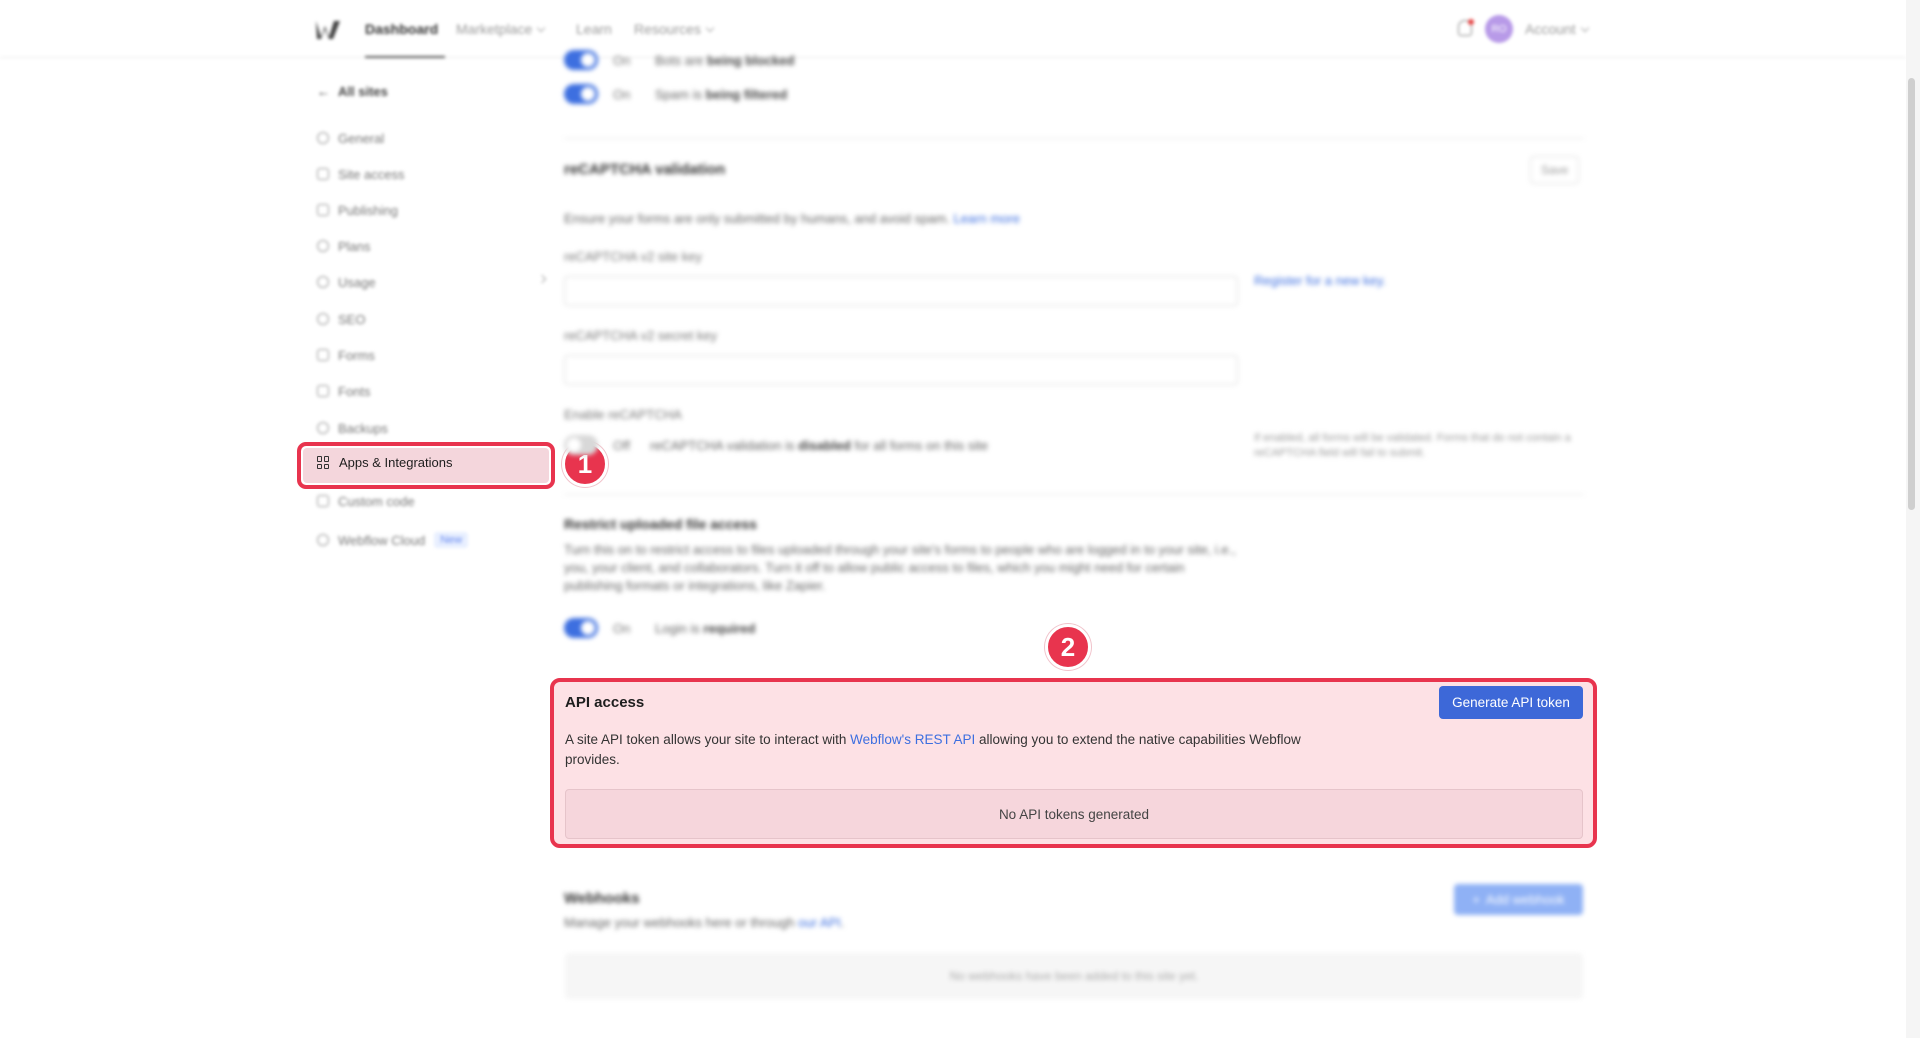  What do you see at coordinates (581, 445) in the screenshot?
I see `recaptcha-toggle` at bounding box center [581, 445].